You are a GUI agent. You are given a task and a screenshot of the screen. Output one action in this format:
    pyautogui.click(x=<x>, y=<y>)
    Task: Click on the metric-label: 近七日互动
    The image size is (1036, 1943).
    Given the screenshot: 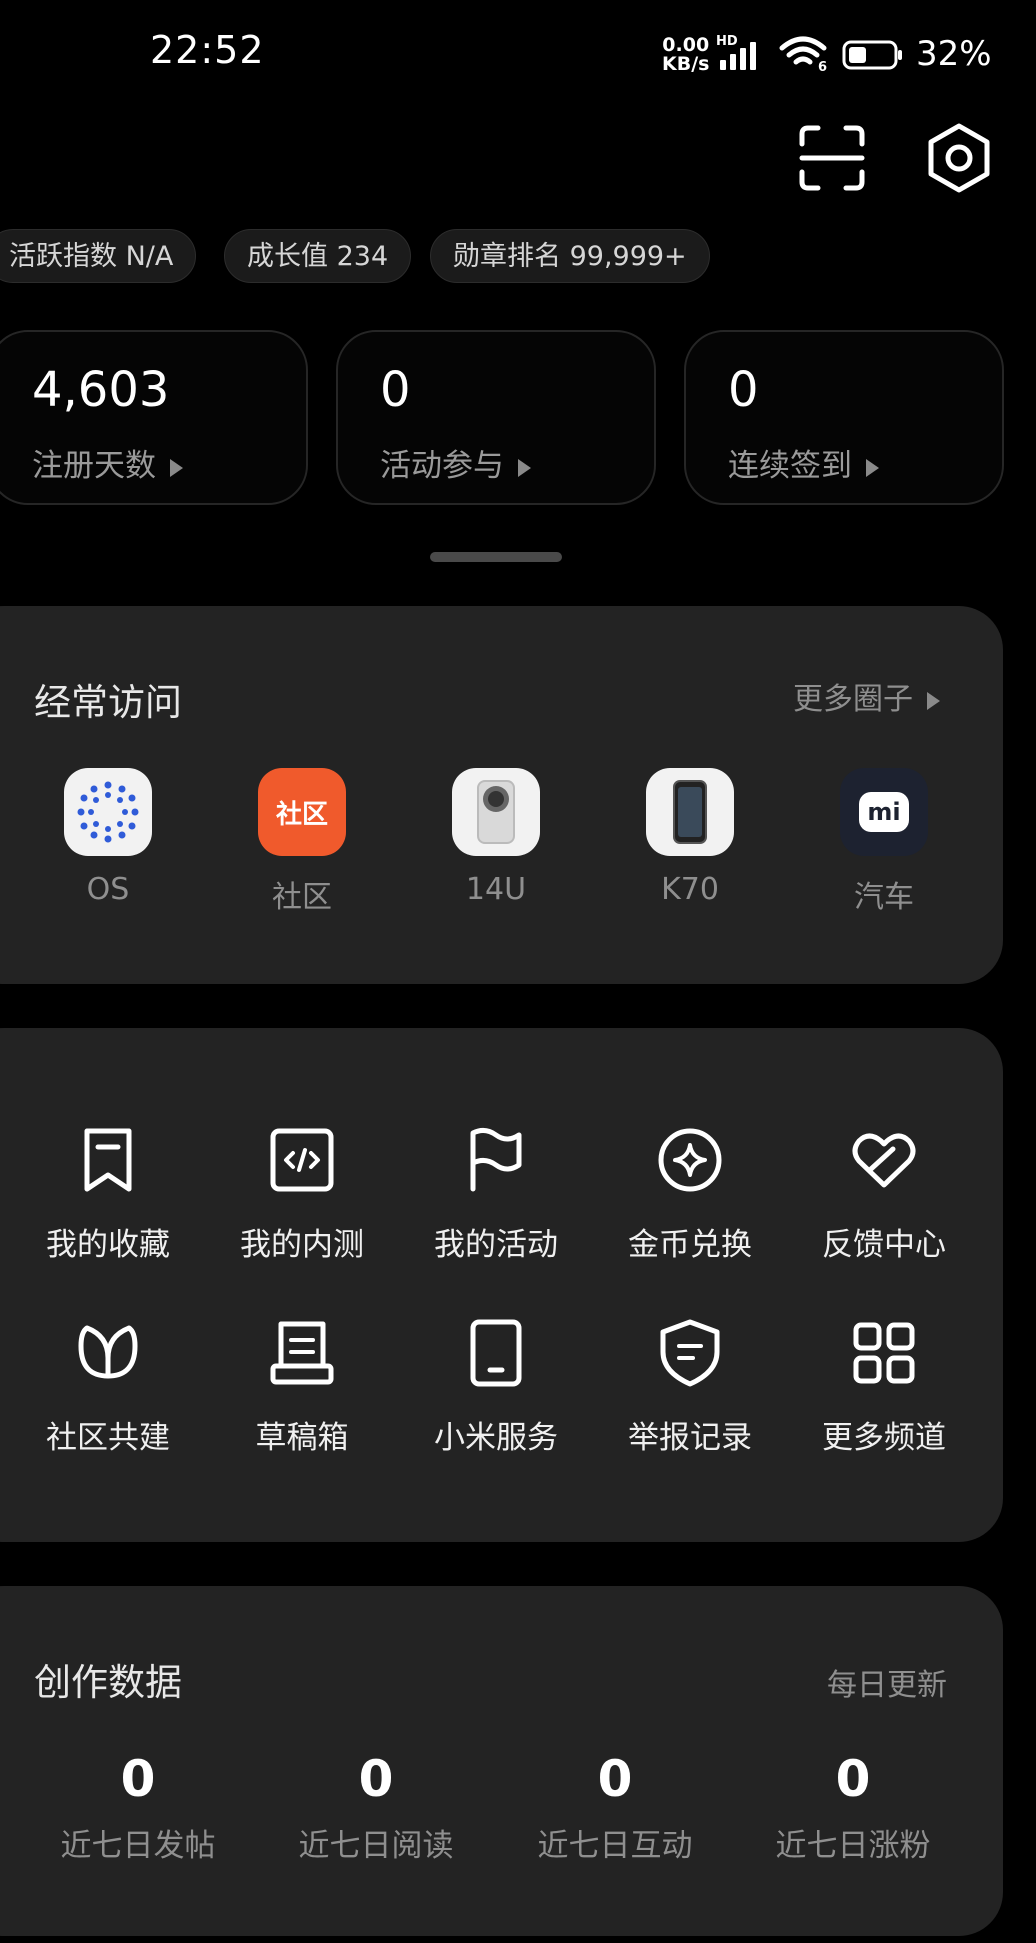 What is the action you would take?
    pyautogui.click(x=615, y=1846)
    